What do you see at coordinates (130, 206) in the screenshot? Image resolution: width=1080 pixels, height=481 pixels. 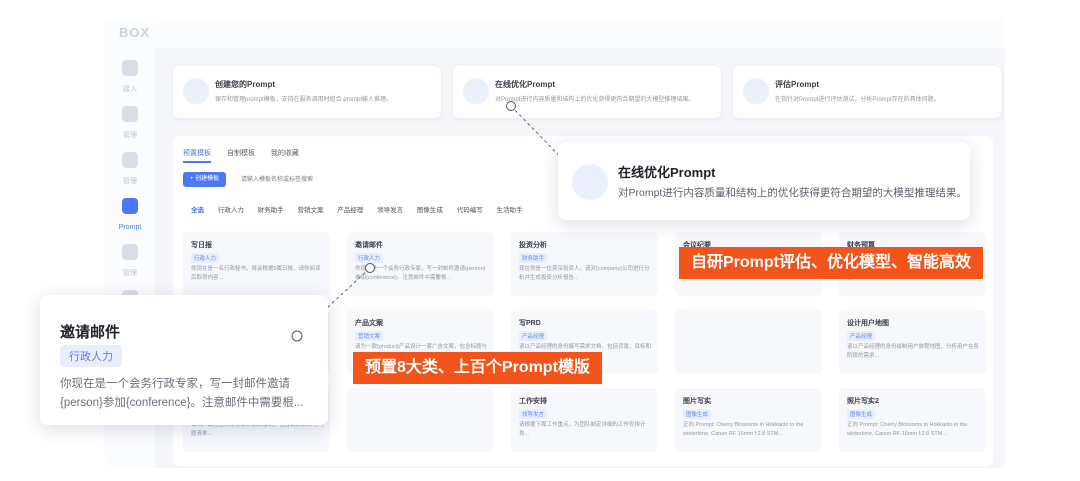 I see `grid-icon` at bounding box center [130, 206].